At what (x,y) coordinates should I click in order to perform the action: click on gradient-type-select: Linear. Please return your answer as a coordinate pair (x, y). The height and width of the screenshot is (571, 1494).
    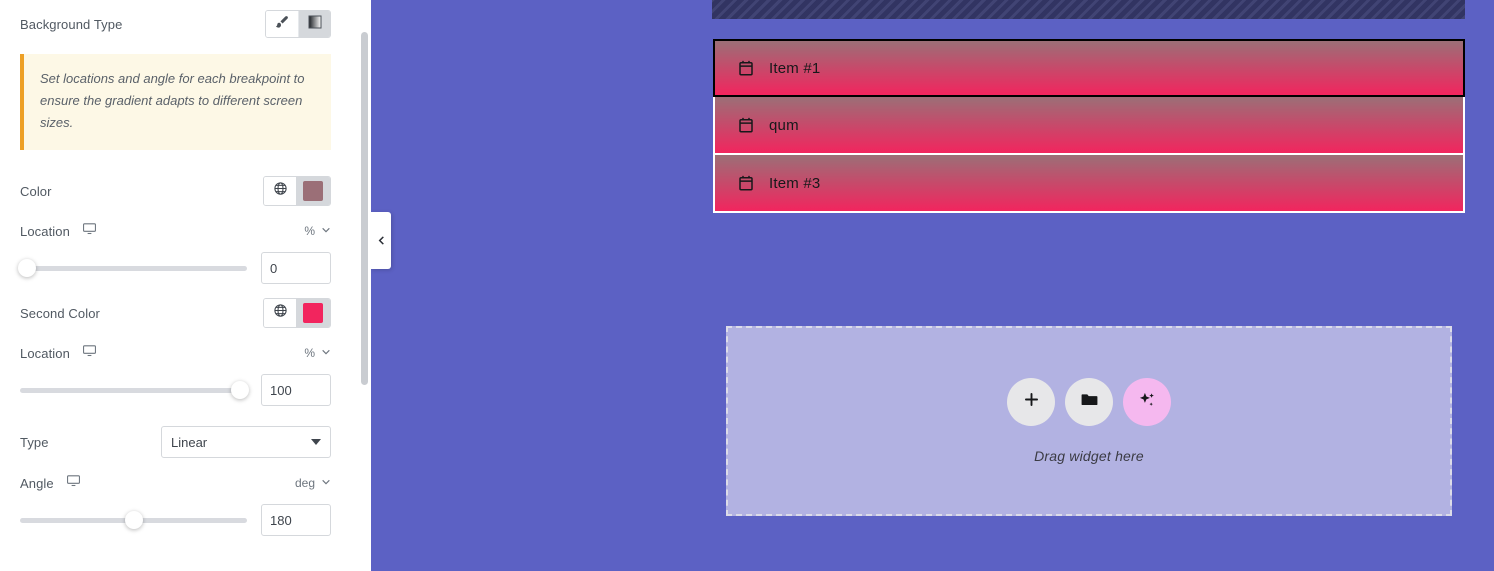
    Looking at the image, I should click on (246, 442).